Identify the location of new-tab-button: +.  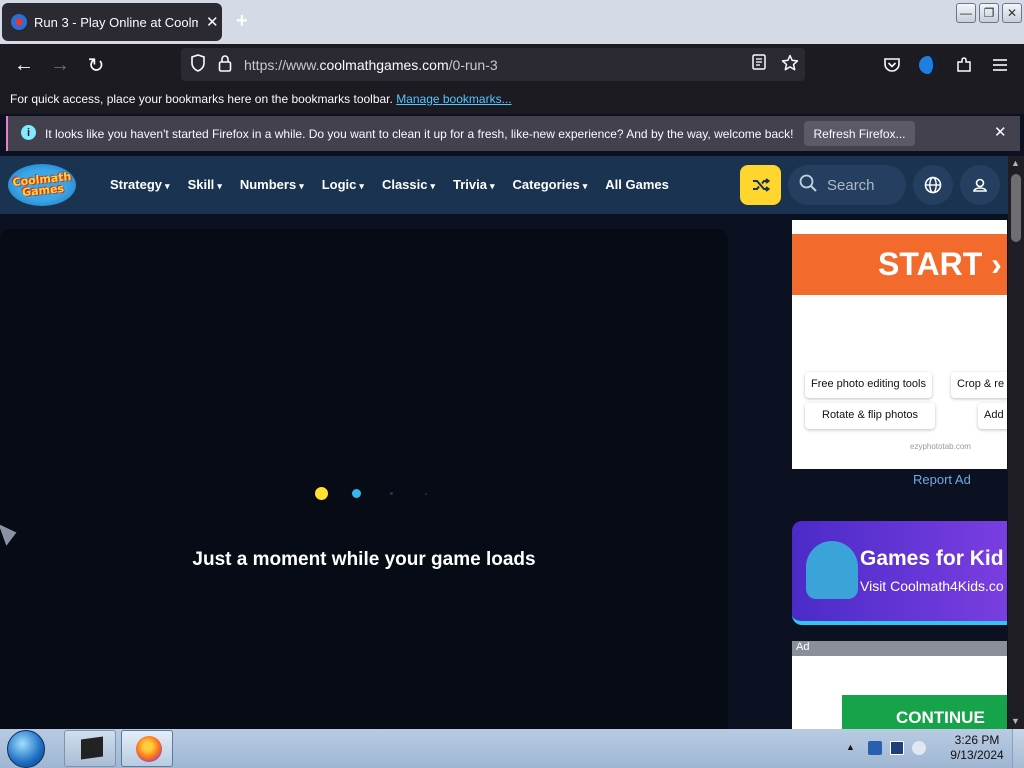
(242, 21).